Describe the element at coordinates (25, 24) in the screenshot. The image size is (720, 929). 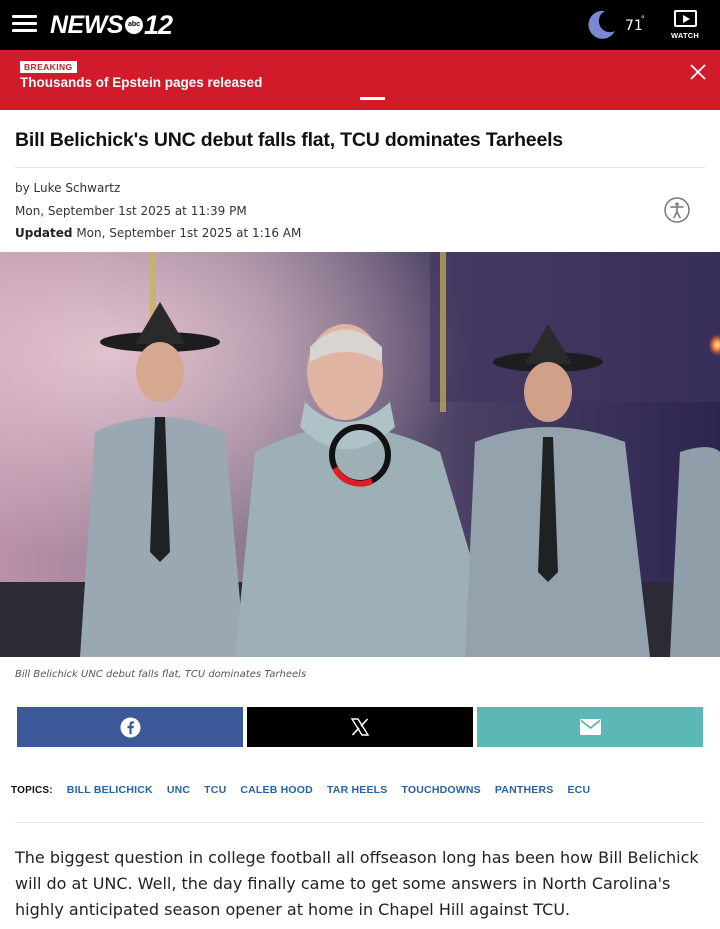
I see `menu-icon` at that location.